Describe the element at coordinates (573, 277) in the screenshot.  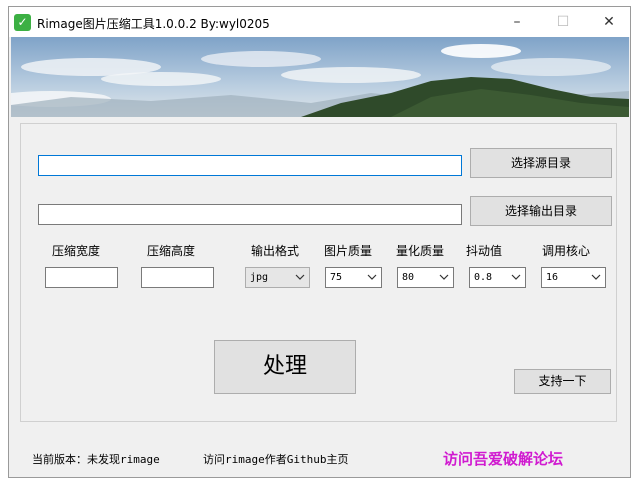
I see `cores-select: 16` at that location.